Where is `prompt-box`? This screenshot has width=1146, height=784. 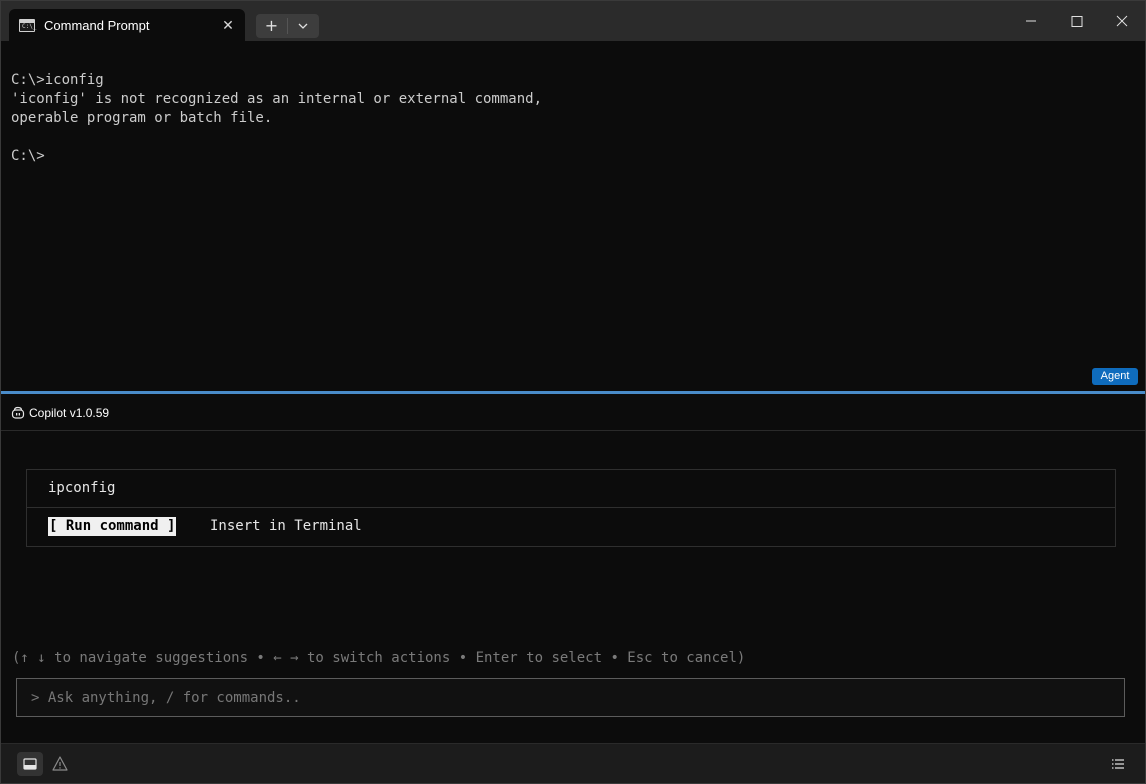
prompt-box is located at coordinates (570, 697).